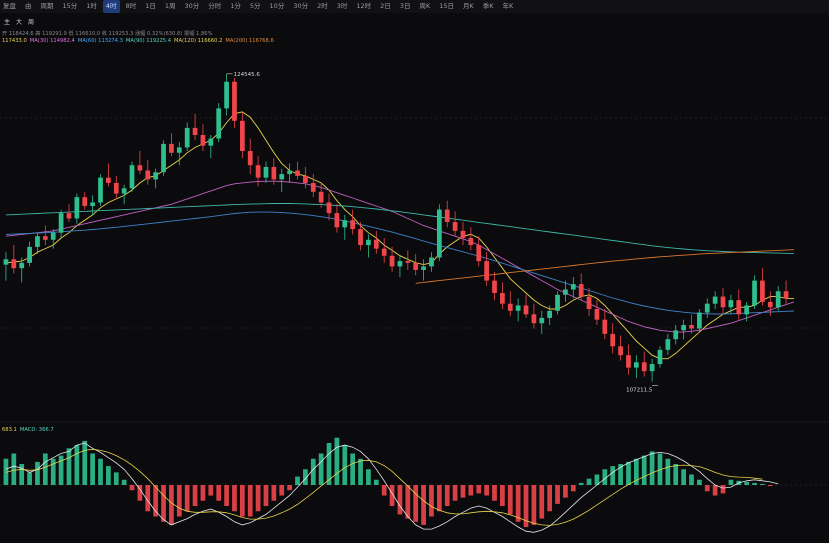  I want to click on high-price-label: 124545.6, so click(247, 75).